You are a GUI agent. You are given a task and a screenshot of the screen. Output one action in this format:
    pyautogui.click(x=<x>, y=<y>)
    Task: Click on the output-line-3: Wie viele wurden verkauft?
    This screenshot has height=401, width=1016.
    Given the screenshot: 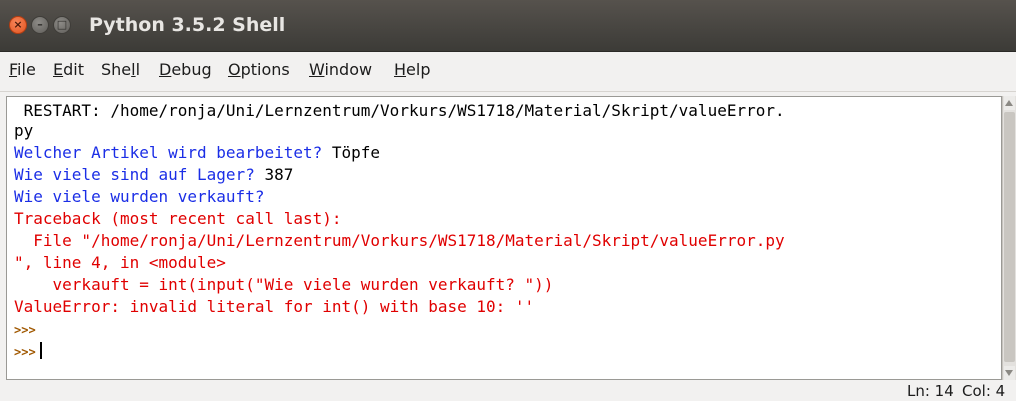 What is the action you would take?
    pyautogui.click(x=139, y=196)
    